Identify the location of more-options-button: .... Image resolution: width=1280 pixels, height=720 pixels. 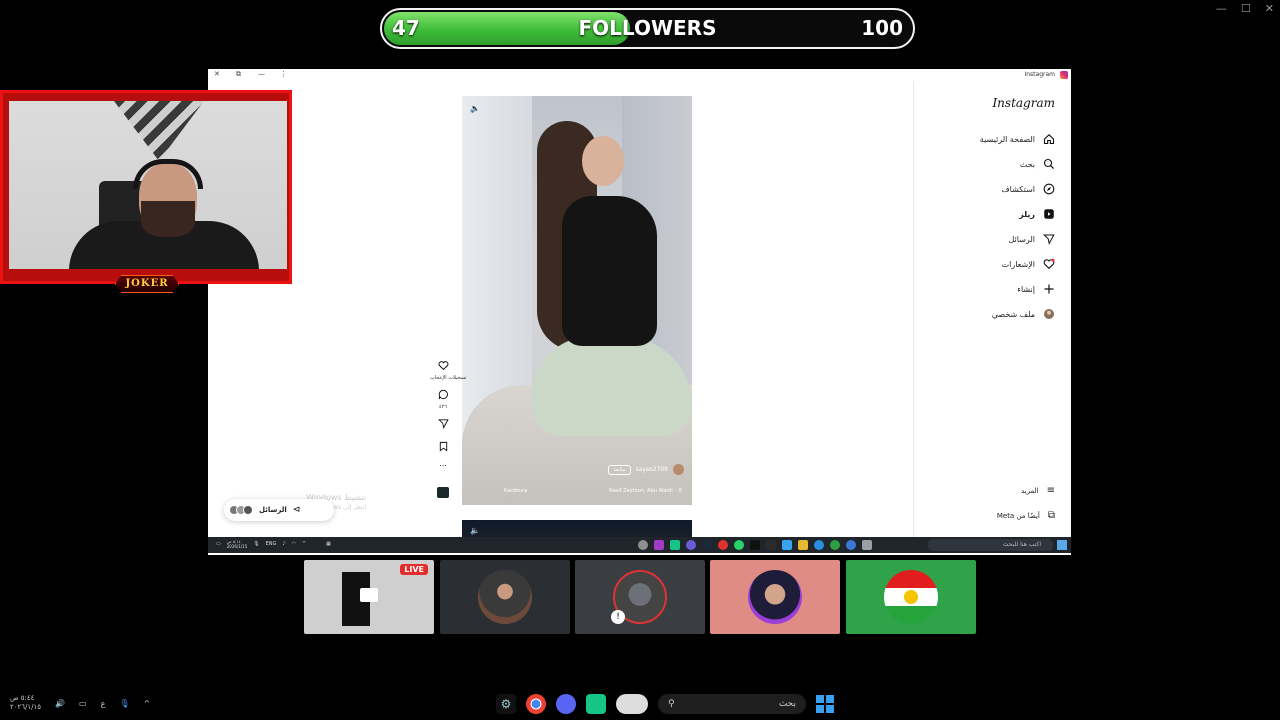
(443, 463).